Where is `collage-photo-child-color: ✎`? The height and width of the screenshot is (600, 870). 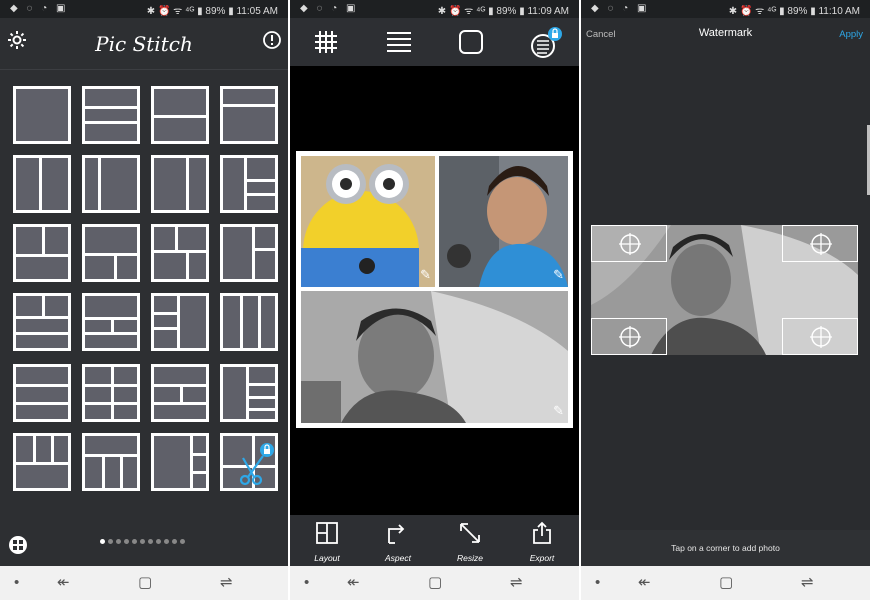 collage-photo-child-color: ✎ is located at coordinates (503, 221).